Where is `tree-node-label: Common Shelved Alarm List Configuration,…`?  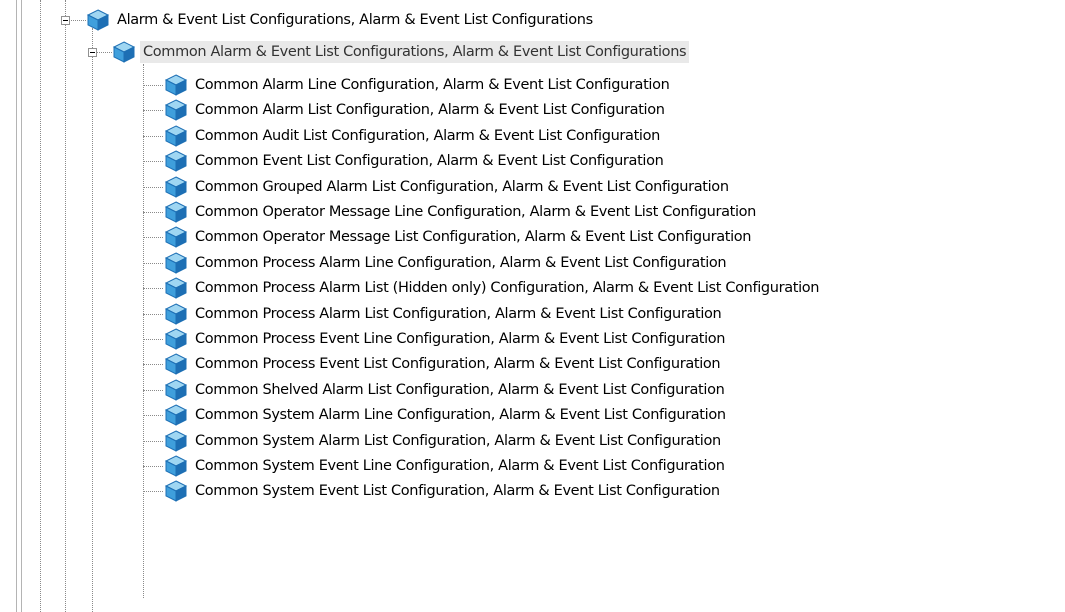
tree-node-label: Common Shelved Alarm List Configuration,… is located at coordinates (460, 390).